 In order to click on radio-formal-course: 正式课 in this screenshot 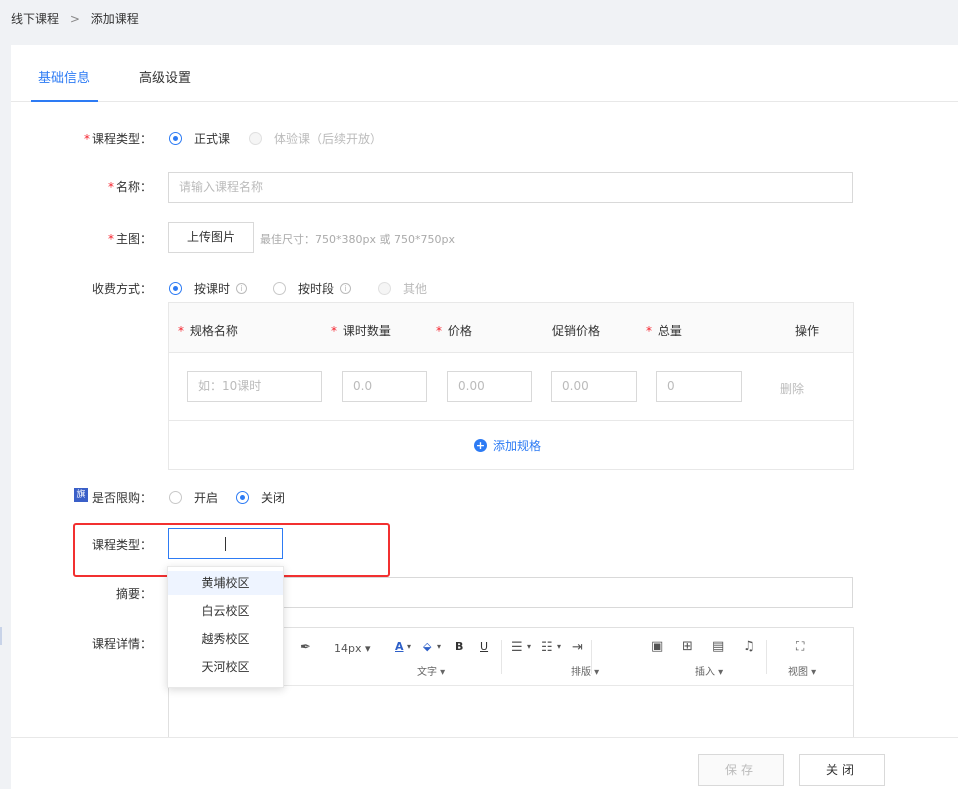, I will do `click(199, 138)`.